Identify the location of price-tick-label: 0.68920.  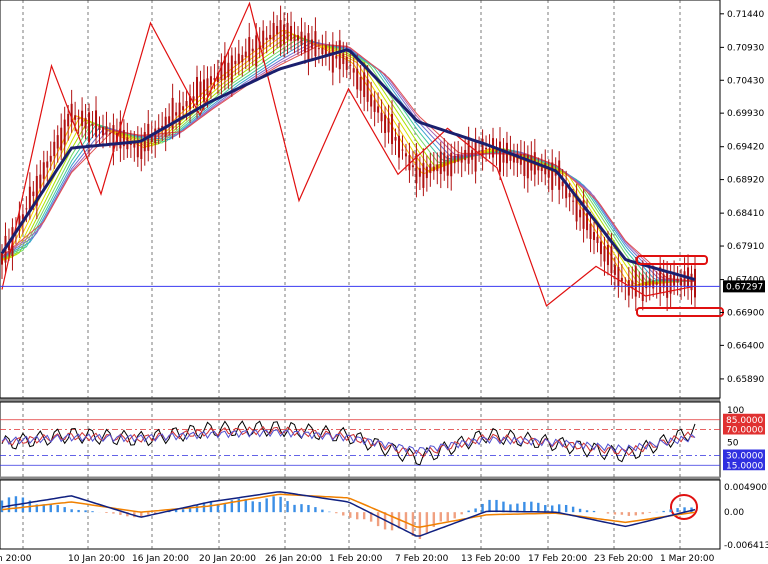
(745, 181).